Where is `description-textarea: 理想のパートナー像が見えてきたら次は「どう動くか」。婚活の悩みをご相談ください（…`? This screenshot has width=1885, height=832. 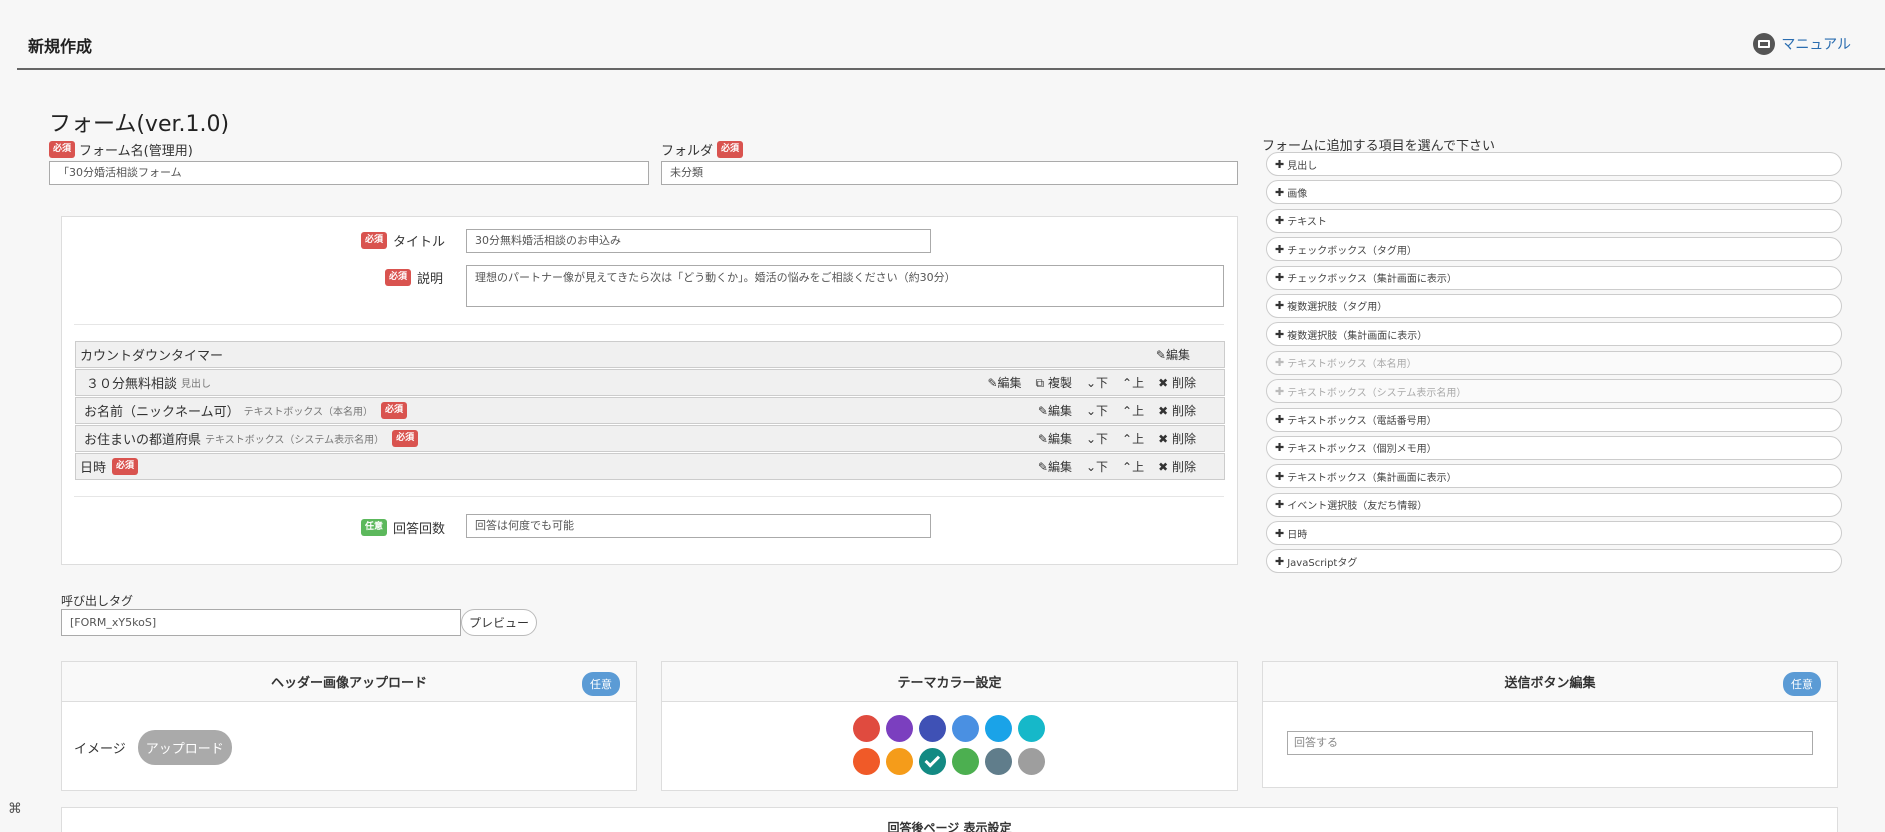
description-textarea: 理想のパートナー像が見えてきたら次は「どう動くか」。婚活の悩みをご相談ください（… is located at coordinates (845, 286).